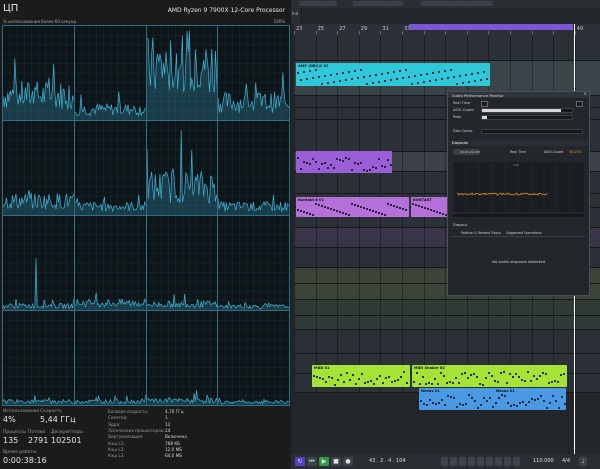 The width and height of the screenshot is (600, 469). What do you see at coordinates (300, 461) in the screenshot?
I see `cycle-button: ↻` at bounding box center [300, 461].